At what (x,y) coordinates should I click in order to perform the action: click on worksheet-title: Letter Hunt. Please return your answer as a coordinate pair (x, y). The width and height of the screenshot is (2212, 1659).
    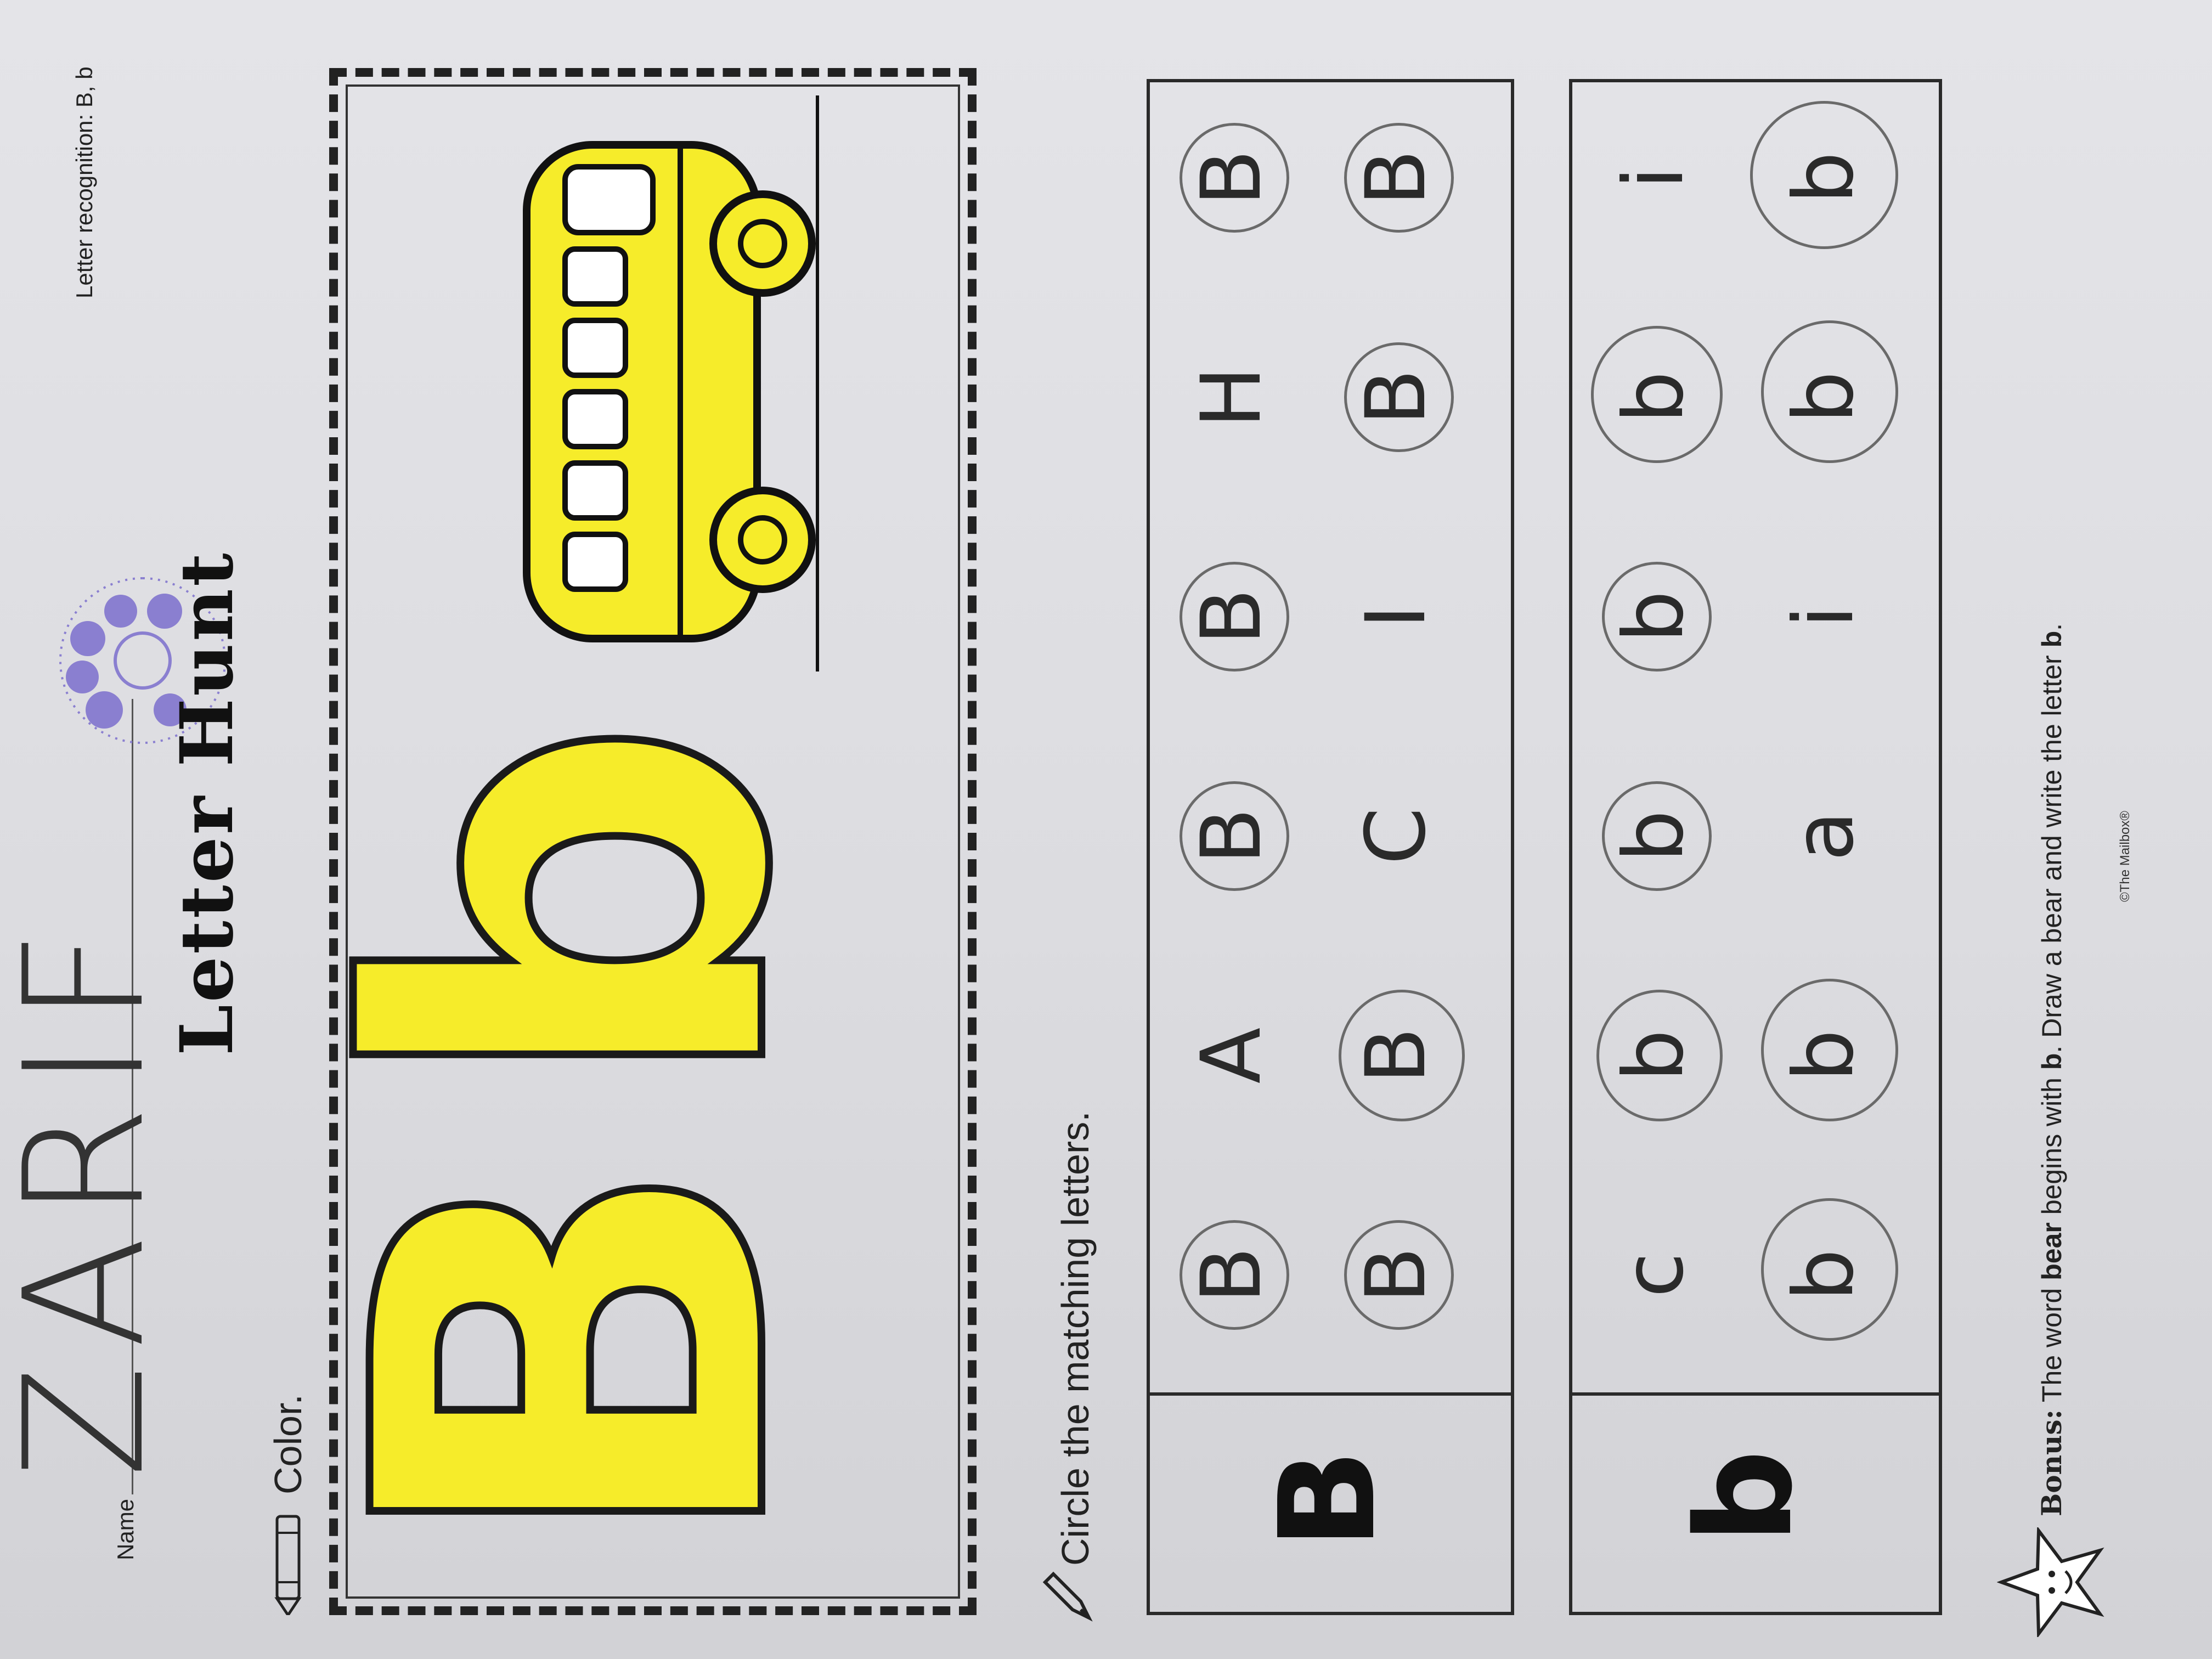
    Looking at the image, I should click on (207, 804).